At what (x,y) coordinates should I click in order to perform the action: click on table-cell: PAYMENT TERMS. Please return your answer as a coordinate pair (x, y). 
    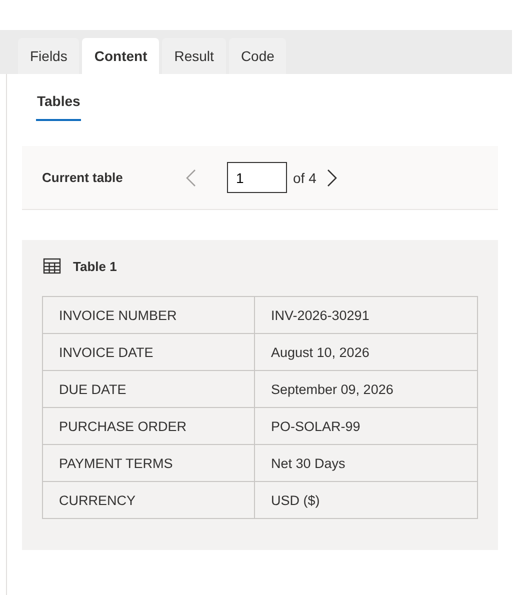
    Looking at the image, I should click on (148, 463).